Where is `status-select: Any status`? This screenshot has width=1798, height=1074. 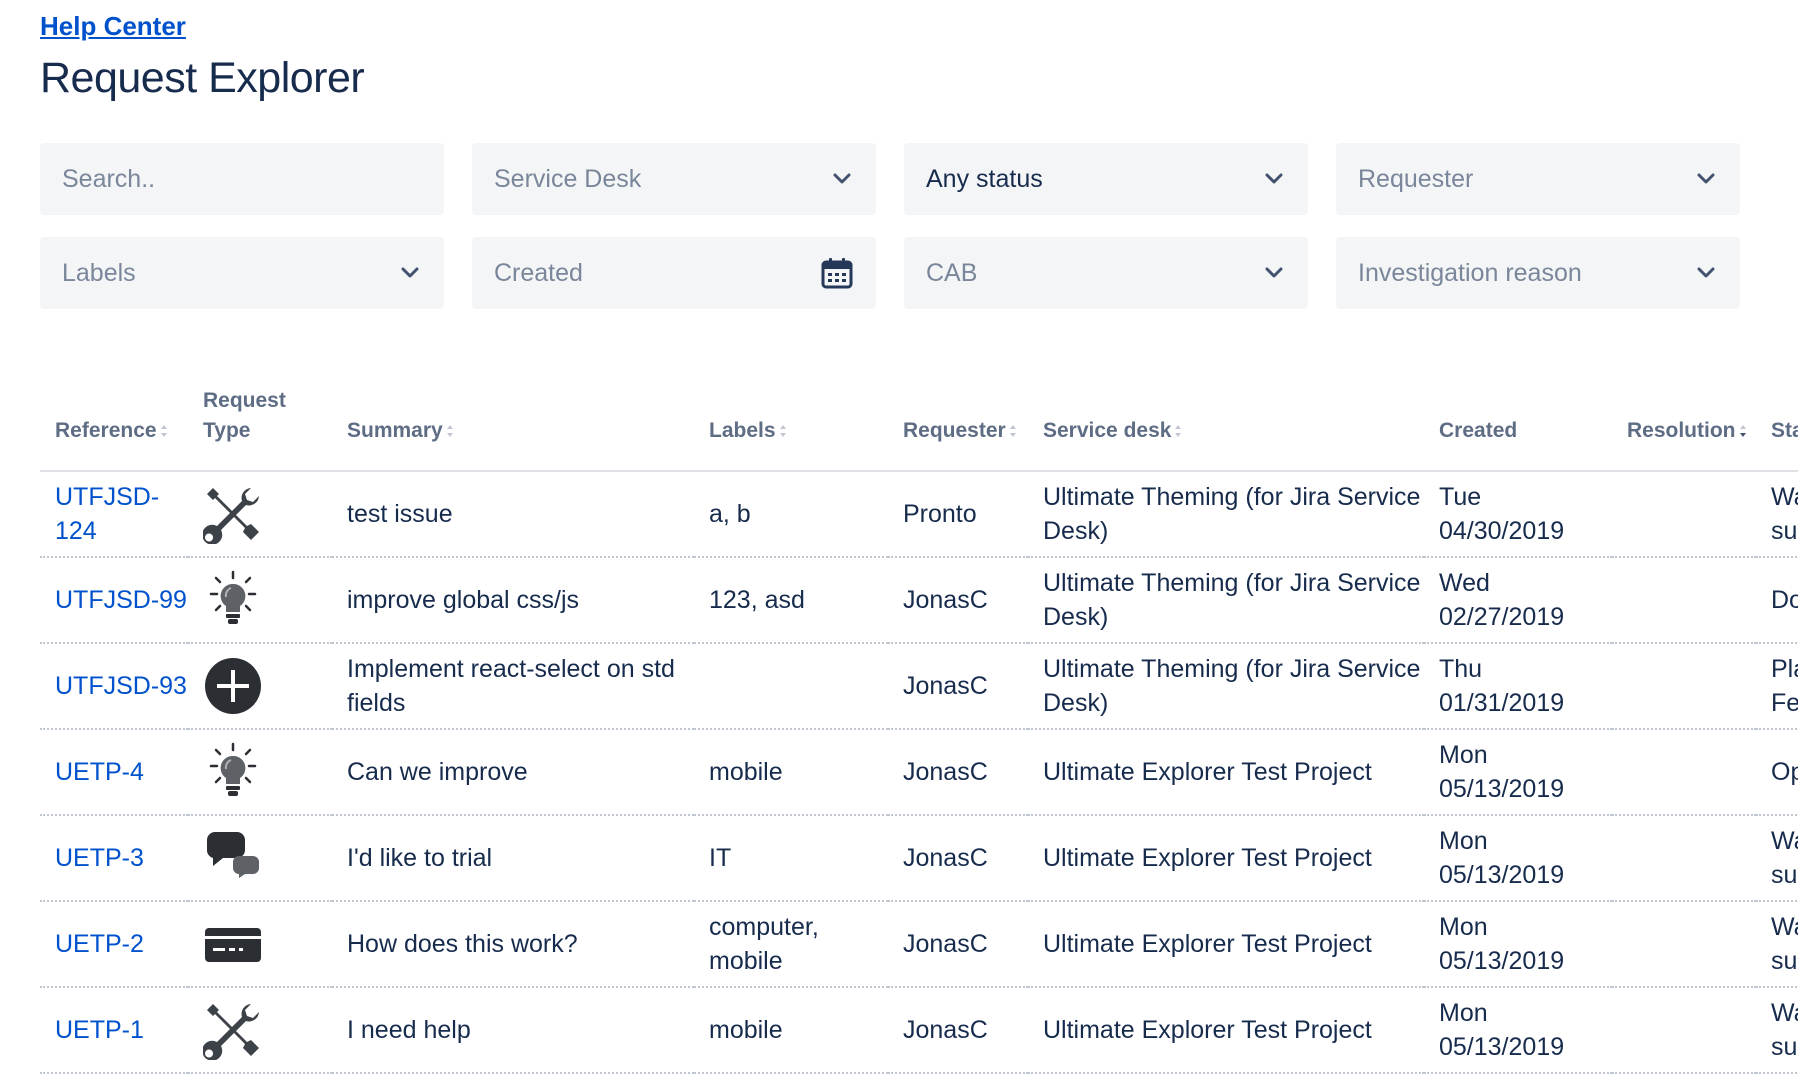 status-select: Any status is located at coordinates (1106, 179).